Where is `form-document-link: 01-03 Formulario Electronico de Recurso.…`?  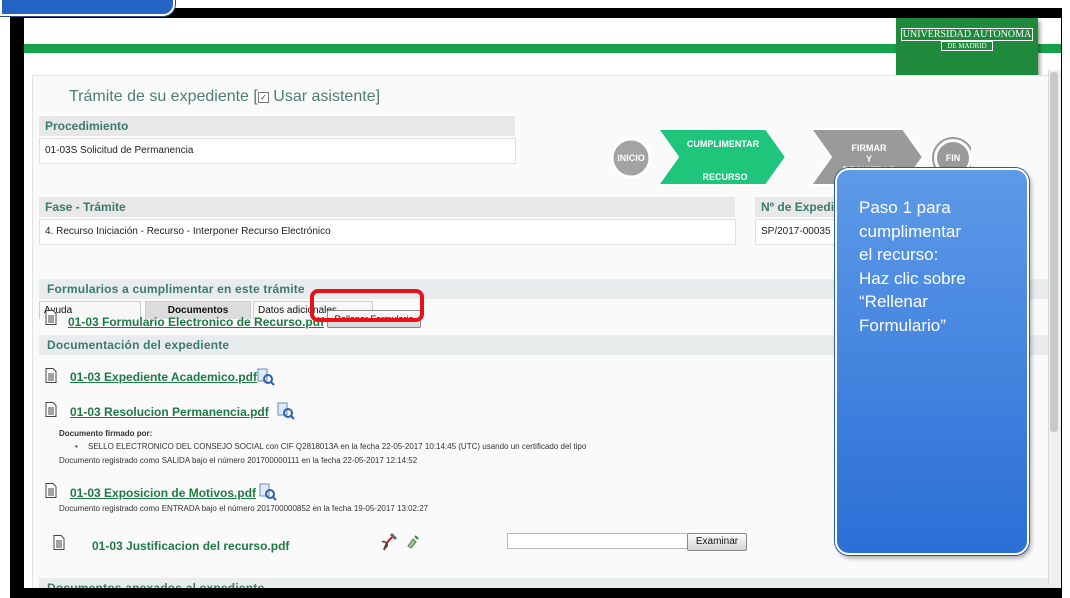 form-document-link: 01-03 Formulario Electronico de Recurso.… is located at coordinates (196, 322).